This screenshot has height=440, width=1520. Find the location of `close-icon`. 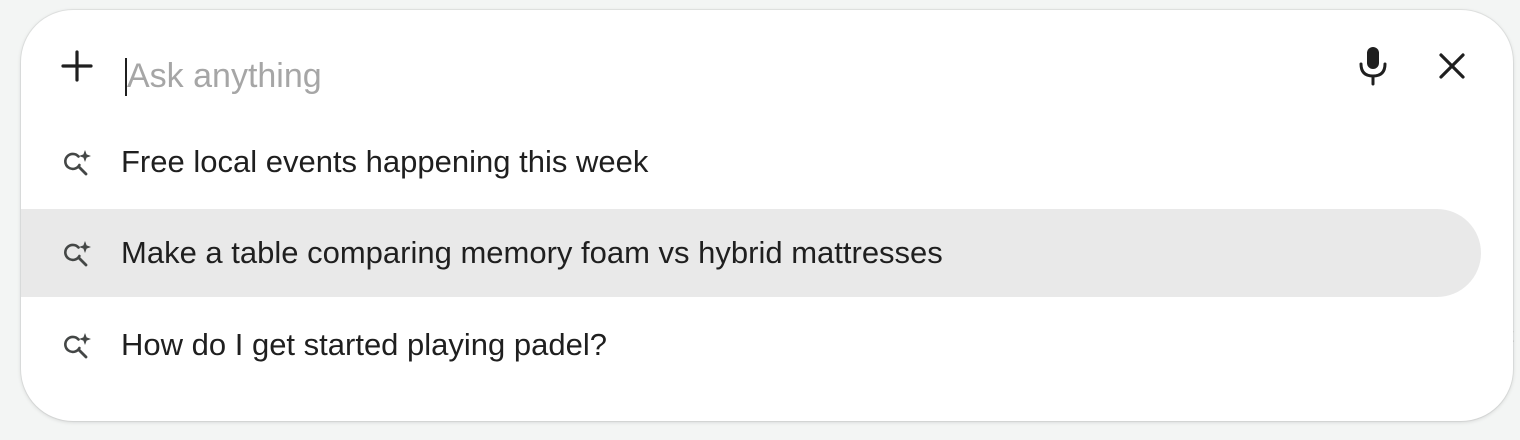

close-icon is located at coordinates (1452, 66).